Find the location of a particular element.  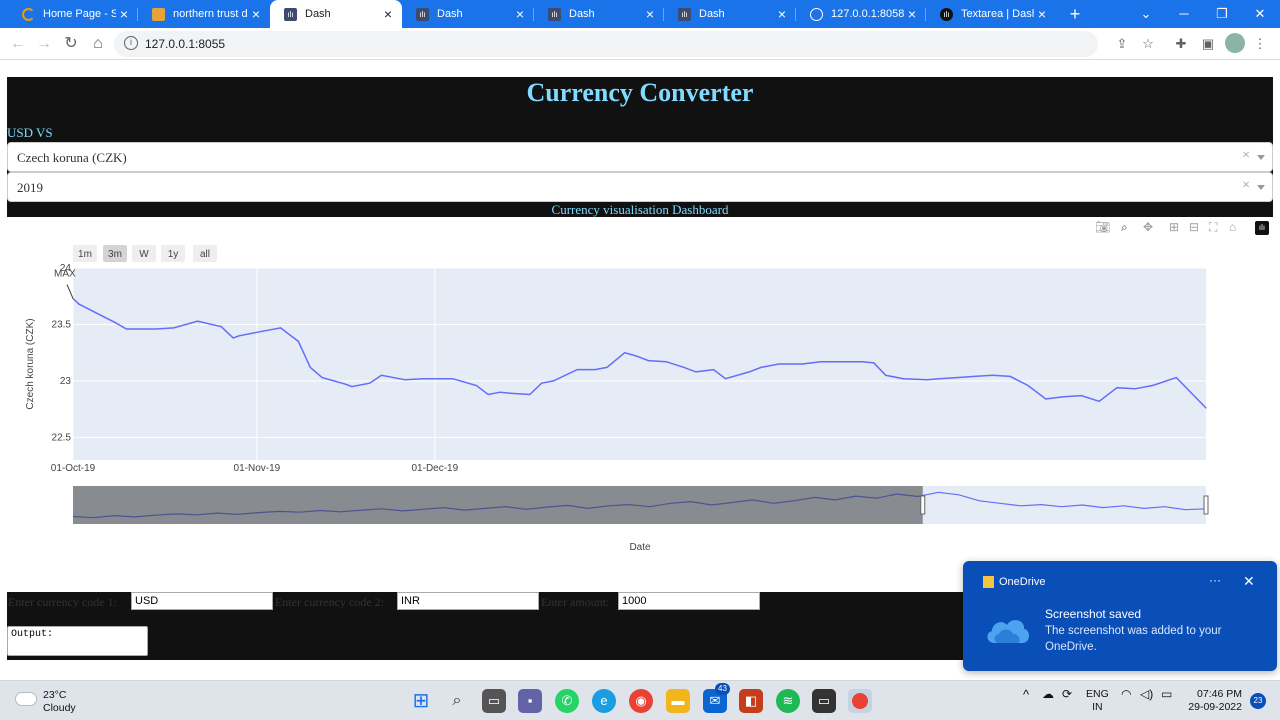

y-tick-label: 23 is located at coordinates (66, 381).